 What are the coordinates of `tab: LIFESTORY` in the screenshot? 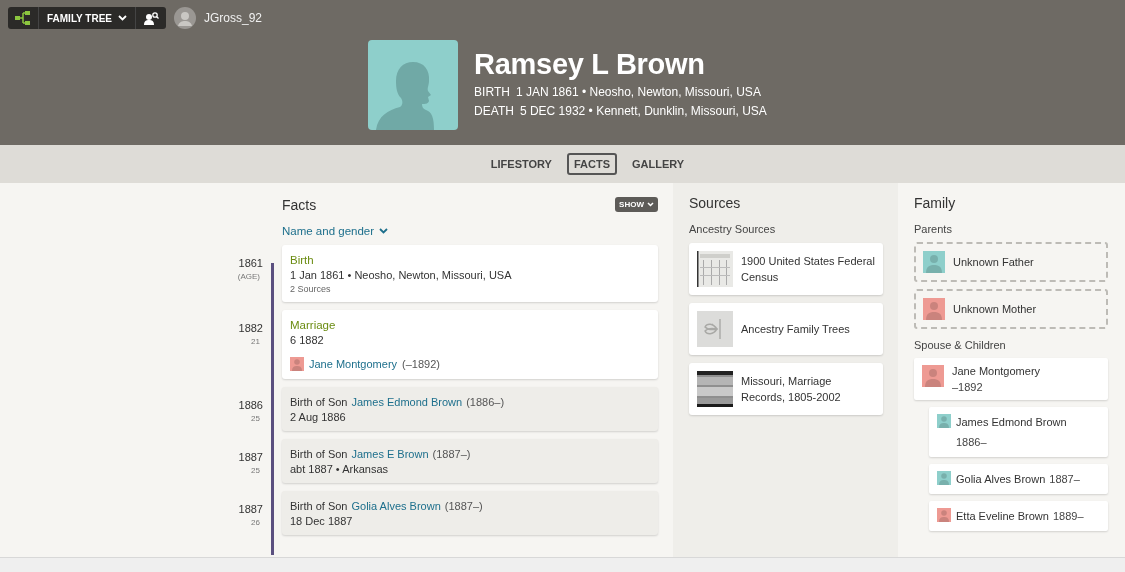 It's located at (521, 164).